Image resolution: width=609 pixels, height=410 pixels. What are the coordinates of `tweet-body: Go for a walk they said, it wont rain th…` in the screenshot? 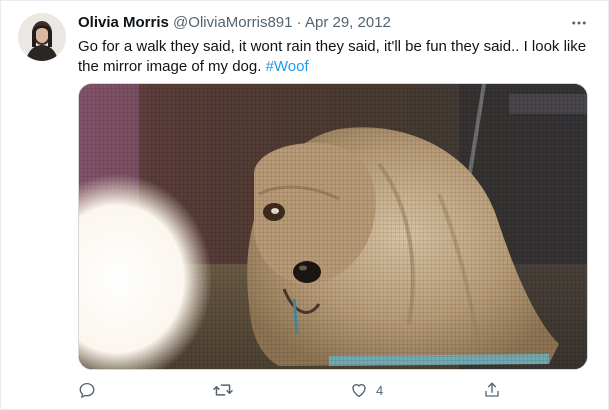 It's located at (332, 56).